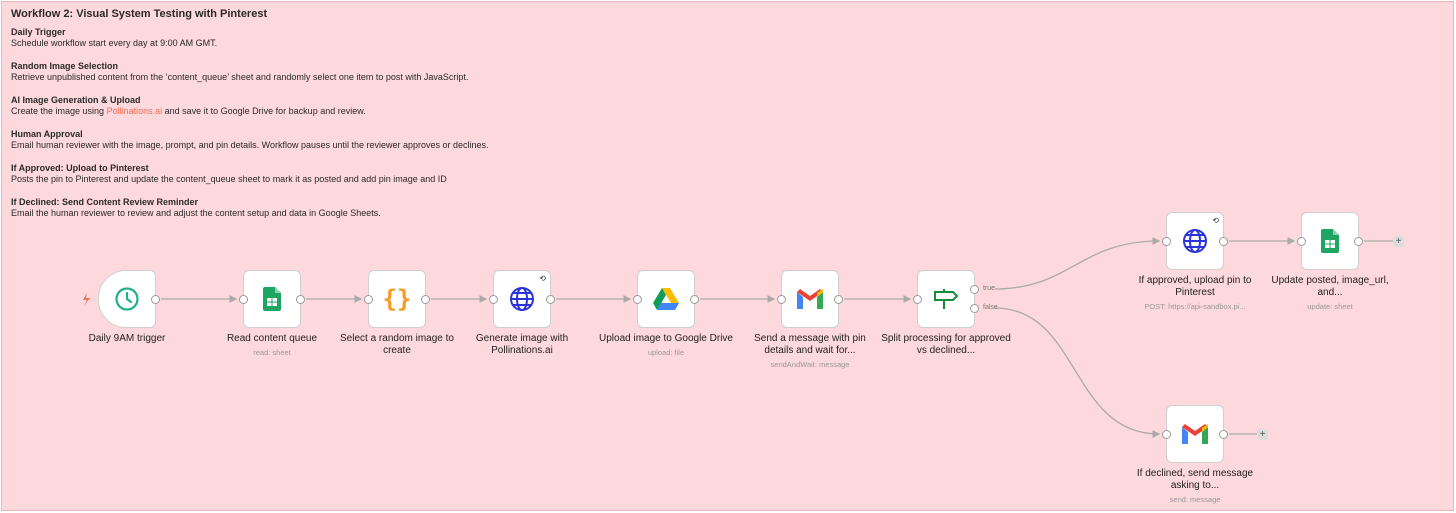  What do you see at coordinates (86, 299) in the screenshot?
I see `trigger-bolt-icon` at bounding box center [86, 299].